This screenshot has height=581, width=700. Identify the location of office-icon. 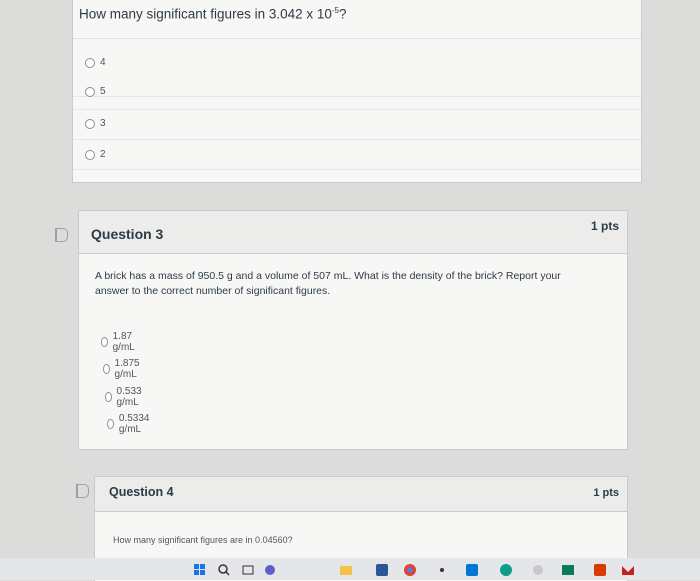
(600, 569).